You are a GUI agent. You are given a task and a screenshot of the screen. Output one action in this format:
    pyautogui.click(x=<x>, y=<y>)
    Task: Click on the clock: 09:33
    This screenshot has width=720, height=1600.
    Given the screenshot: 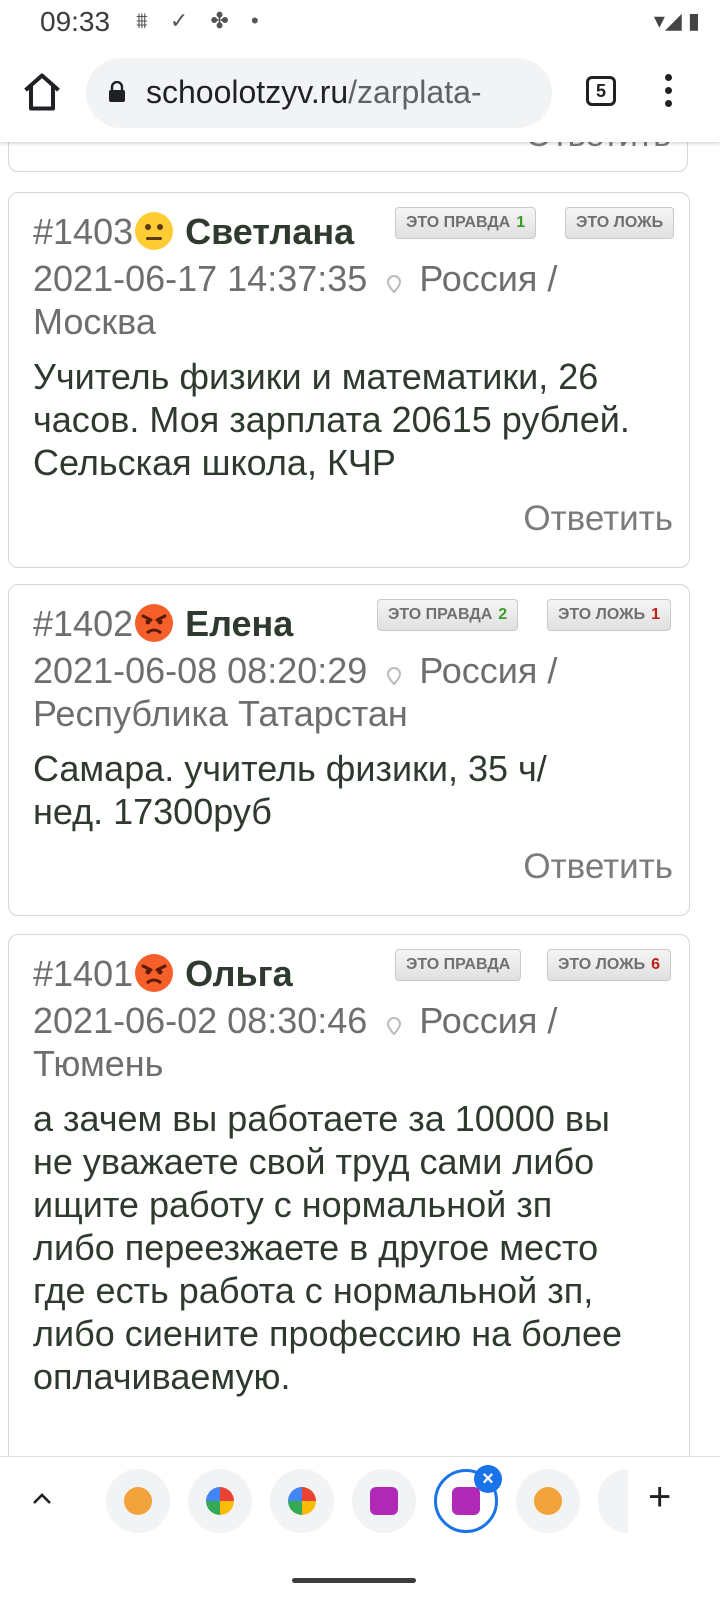 What is the action you would take?
    pyautogui.click(x=75, y=21)
    